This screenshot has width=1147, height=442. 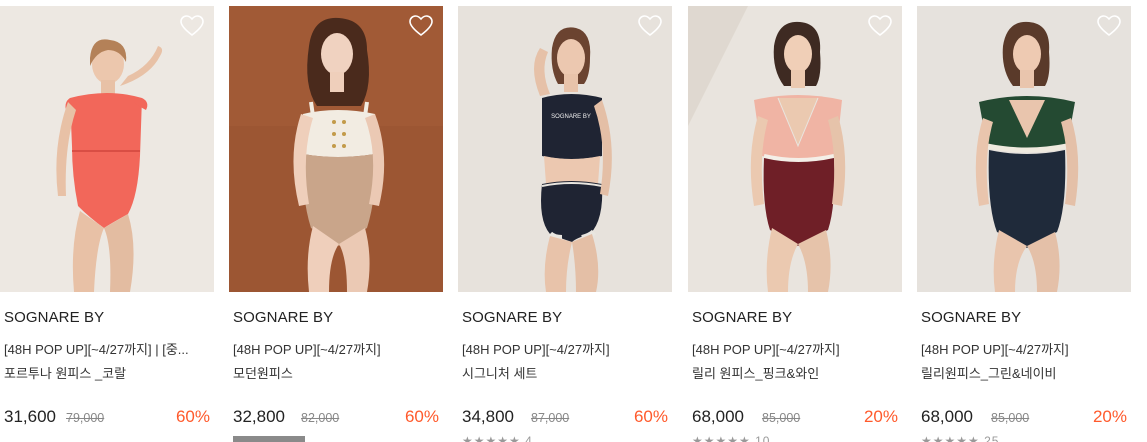 What do you see at coordinates (989, 372) in the screenshot?
I see `product-name: 릴리원피스_그린&네이비` at bounding box center [989, 372].